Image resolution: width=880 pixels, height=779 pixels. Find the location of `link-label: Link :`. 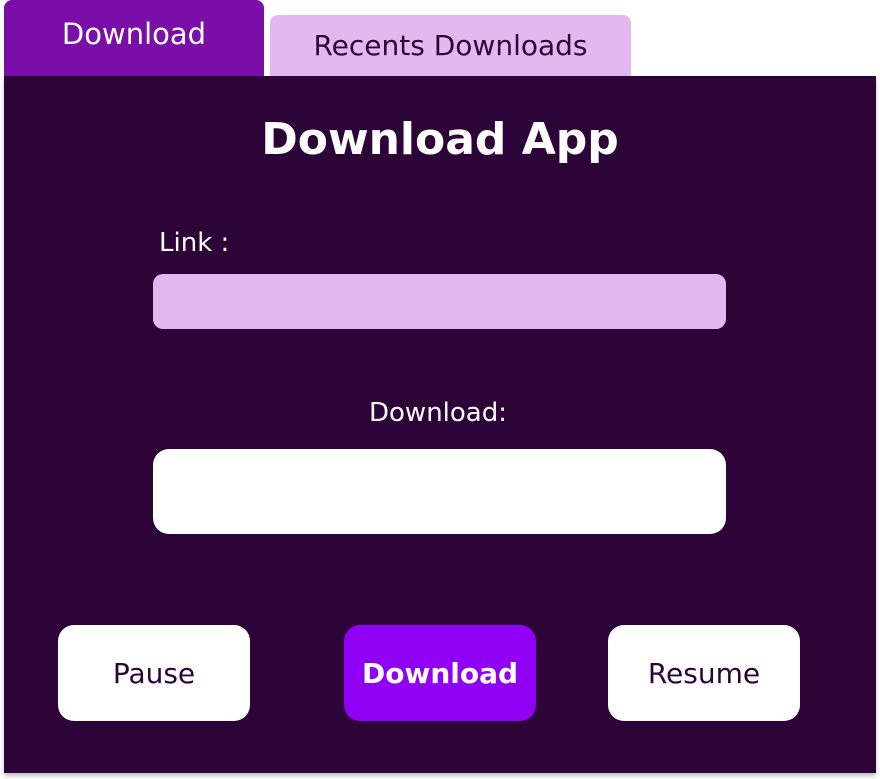

link-label: Link : is located at coordinates (194, 243).